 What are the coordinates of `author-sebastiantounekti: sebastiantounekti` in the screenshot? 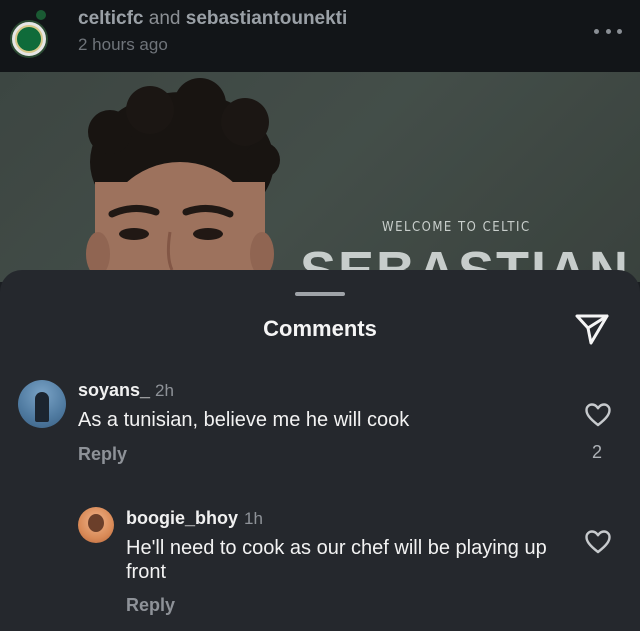 It's located at (267, 18).